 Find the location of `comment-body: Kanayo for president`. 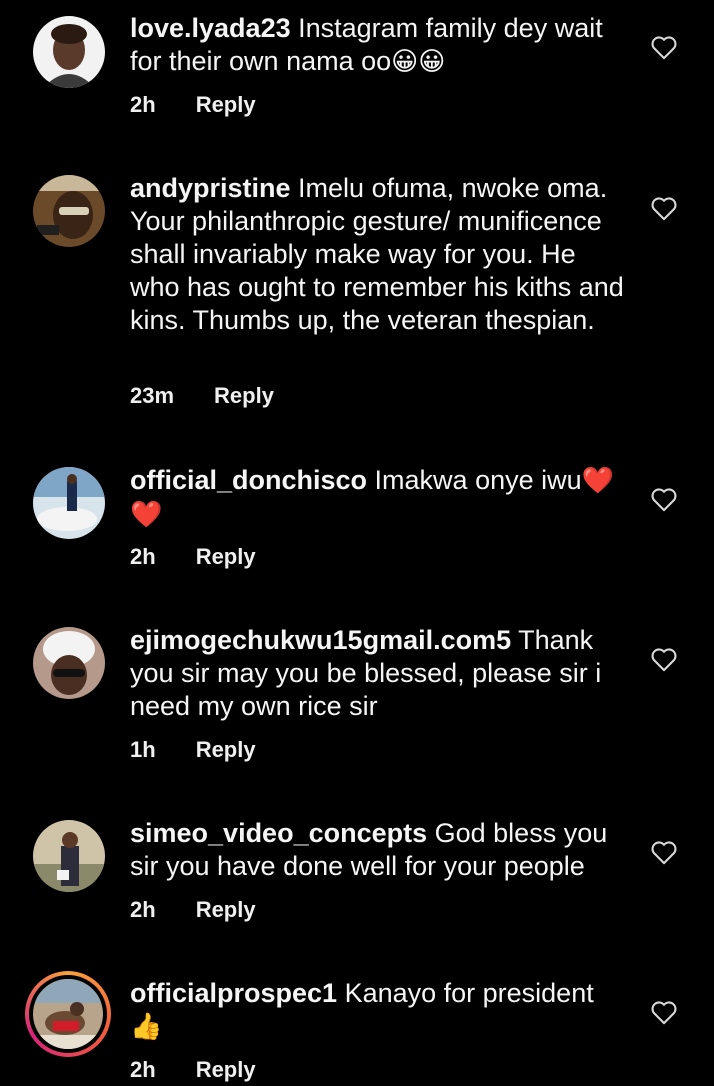

comment-body: Kanayo for president is located at coordinates (465, 993).